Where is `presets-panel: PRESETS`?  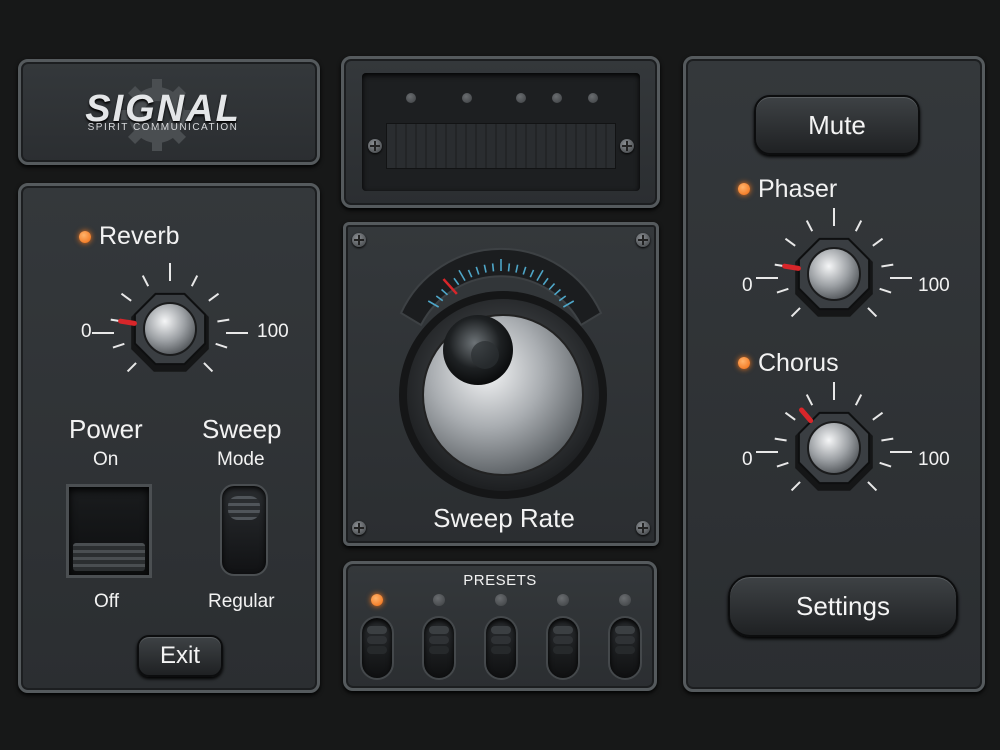 presets-panel: PRESETS is located at coordinates (500, 626).